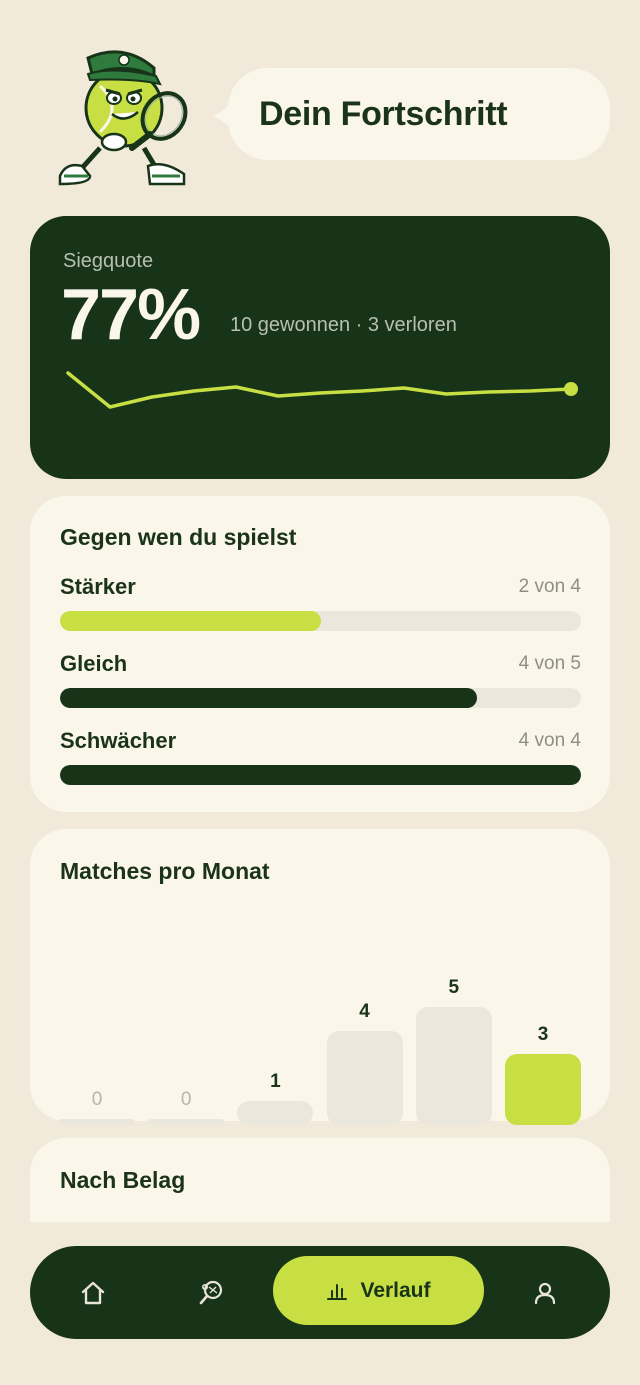 Image resolution: width=640 pixels, height=1385 pixels. I want to click on opponent-name: Schwächer, so click(118, 740).